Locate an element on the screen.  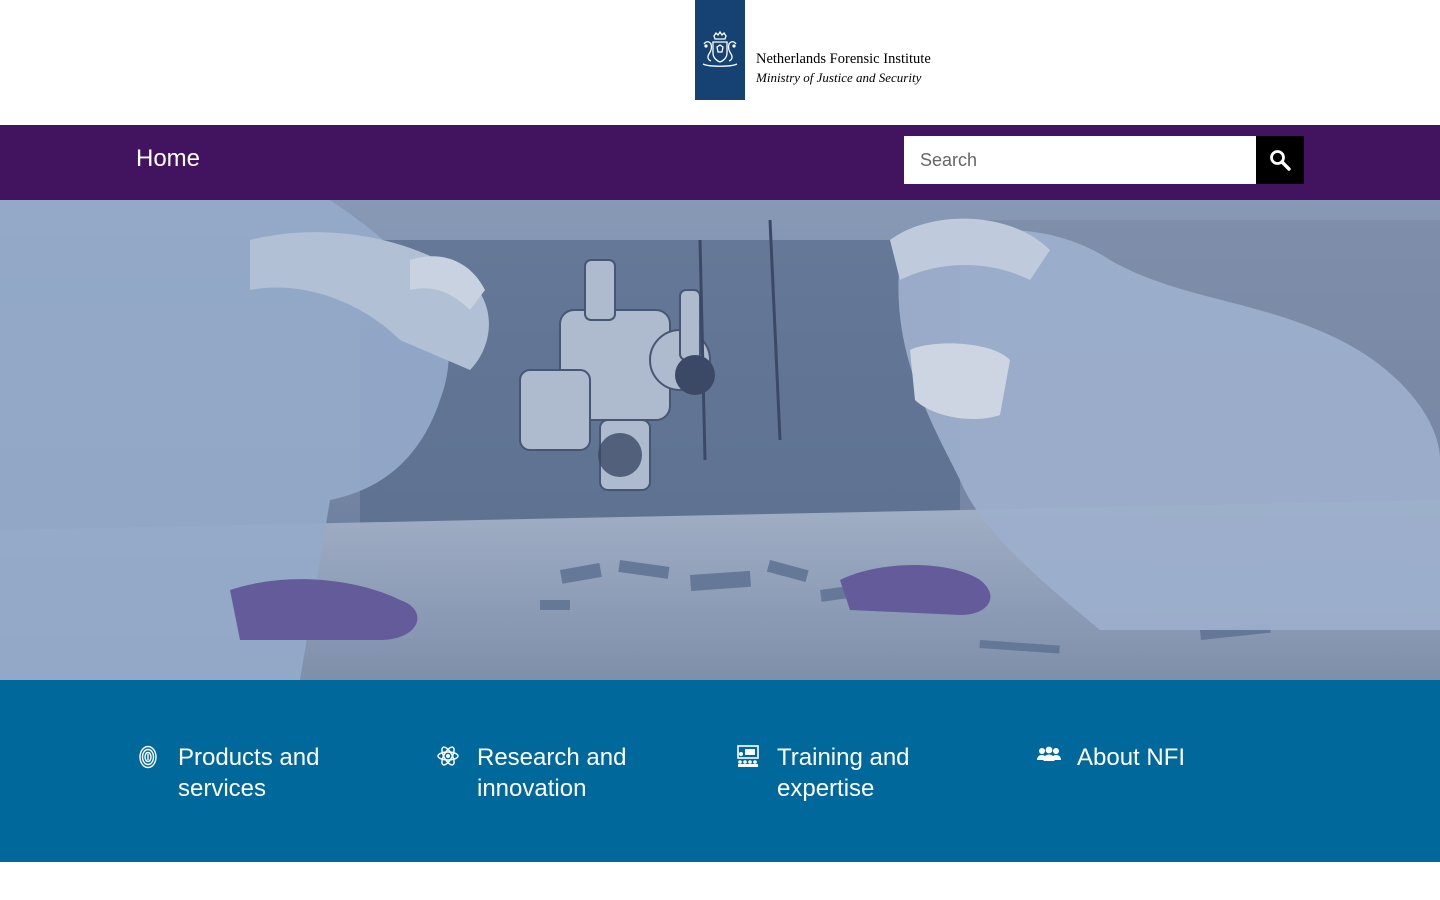
tile-label: About NFI is located at coordinates (1131, 757).